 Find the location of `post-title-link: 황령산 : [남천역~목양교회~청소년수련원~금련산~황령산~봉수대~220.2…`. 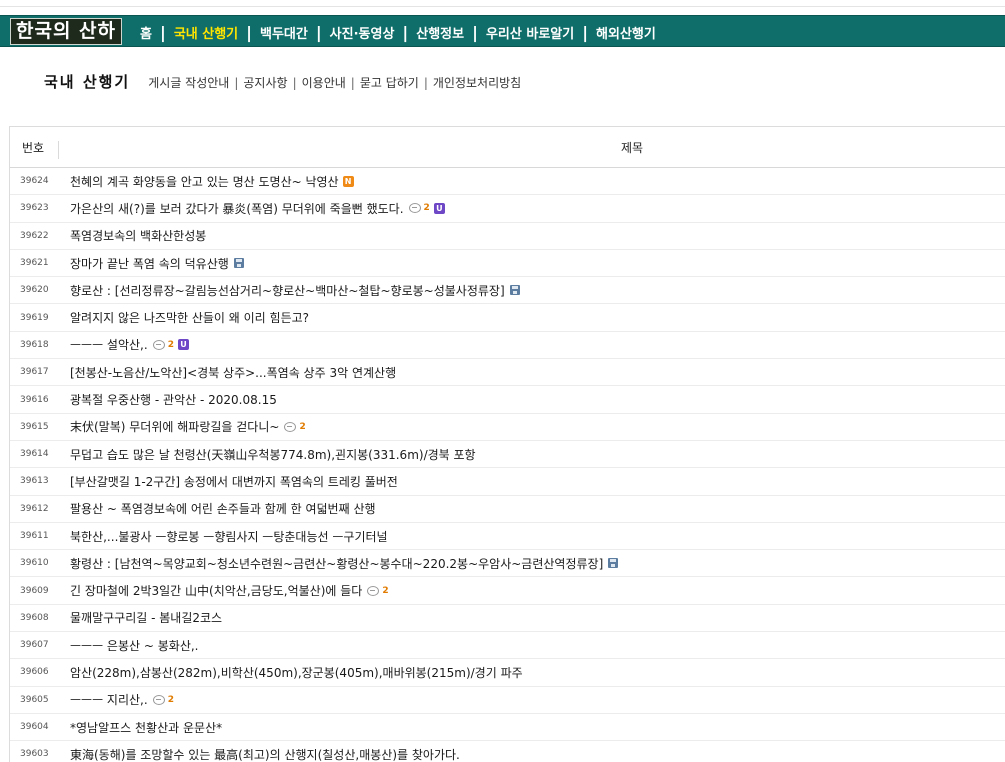

post-title-link: 황령산 : [남천역~목양교회~청소년수련원~금련산~황령산~봉수대~220.2… is located at coordinates (336, 563).